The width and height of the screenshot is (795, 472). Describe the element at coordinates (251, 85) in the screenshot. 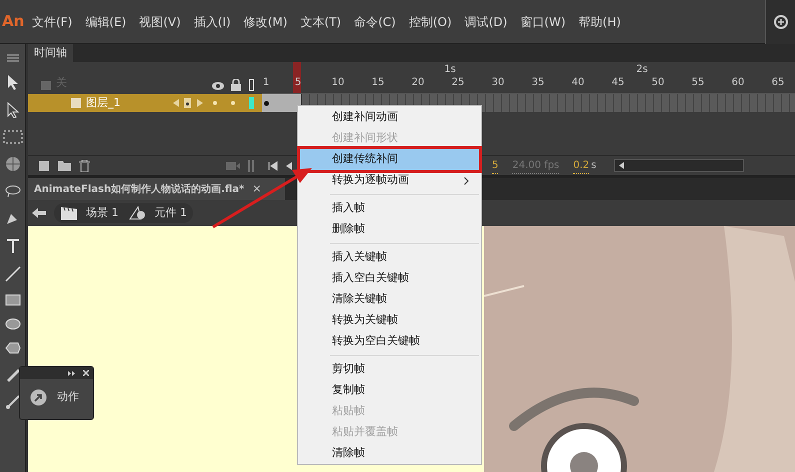

I see `outline-icon` at that location.